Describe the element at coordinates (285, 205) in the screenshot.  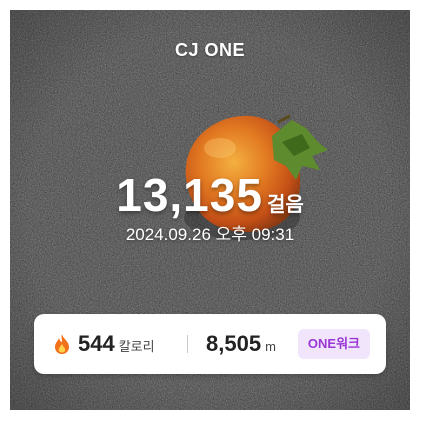
I see `step-count-unit: 걸음` at that location.